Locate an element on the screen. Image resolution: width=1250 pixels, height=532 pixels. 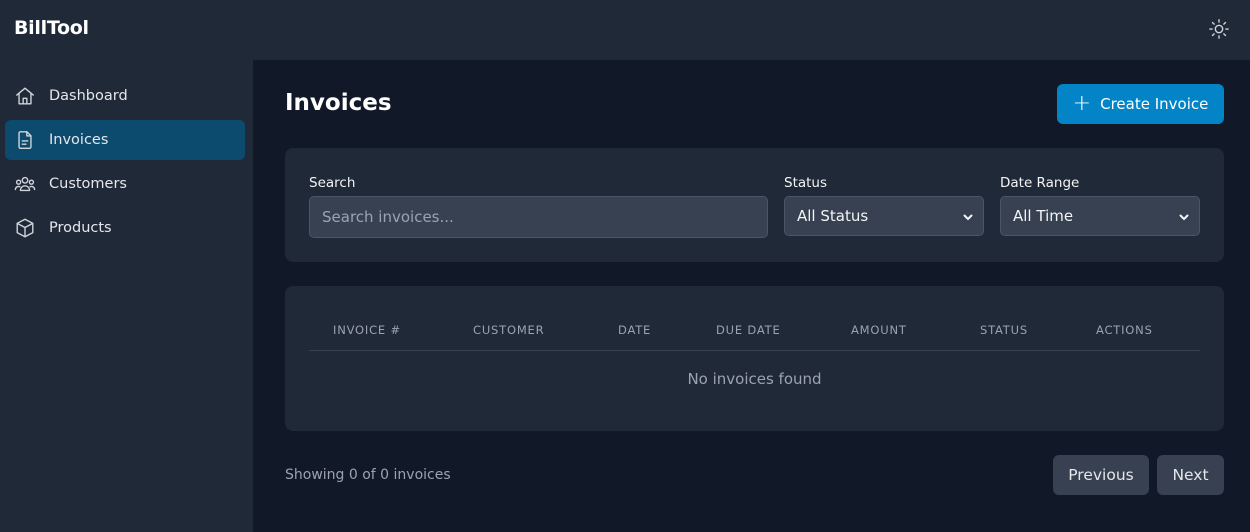
brand-title: BillTool is located at coordinates (51, 28).